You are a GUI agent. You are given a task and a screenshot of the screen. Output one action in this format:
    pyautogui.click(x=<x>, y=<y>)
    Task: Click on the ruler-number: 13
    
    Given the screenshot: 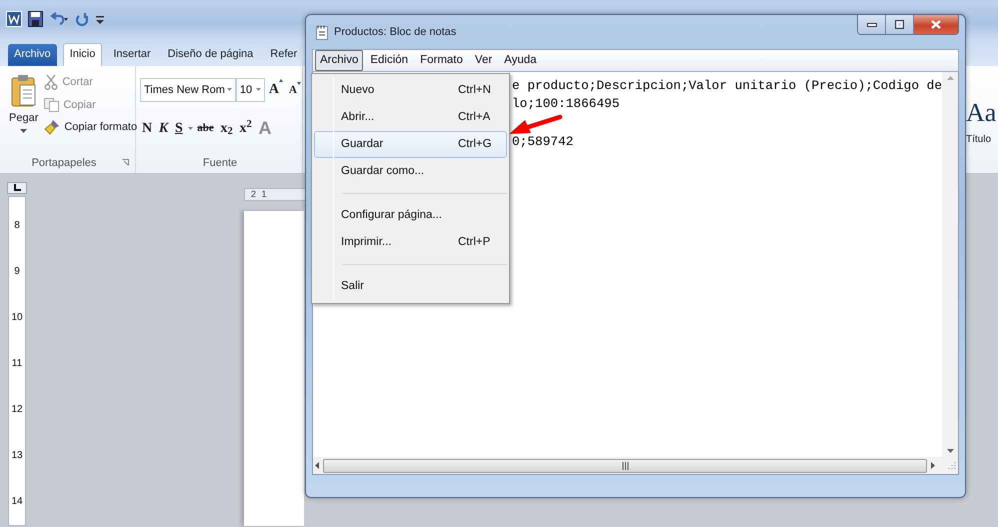 What is the action you would take?
    pyautogui.click(x=17, y=456)
    